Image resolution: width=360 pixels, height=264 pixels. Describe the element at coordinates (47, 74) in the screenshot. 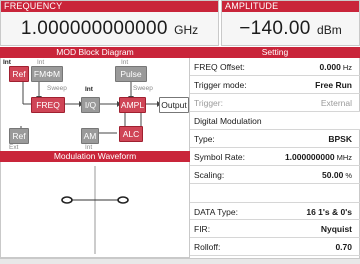

I see `fm-phim-block: FMΦM` at that location.